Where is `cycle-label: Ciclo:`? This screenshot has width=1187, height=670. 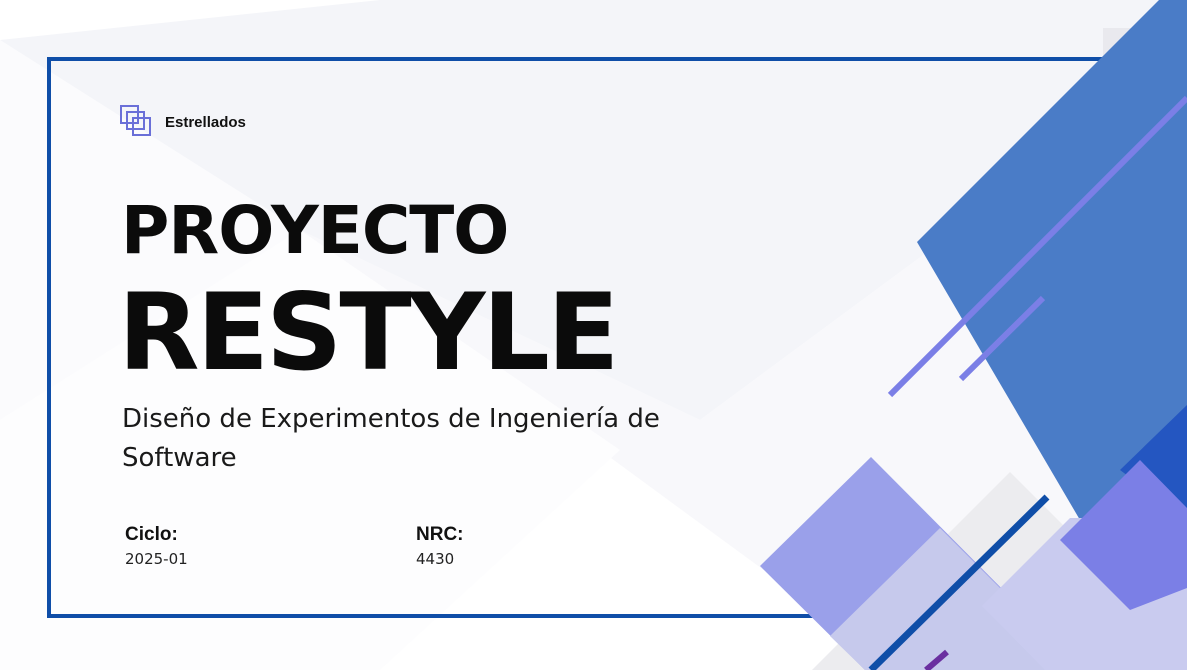
cycle-label: Ciclo: is located at coordinates (151, 534).